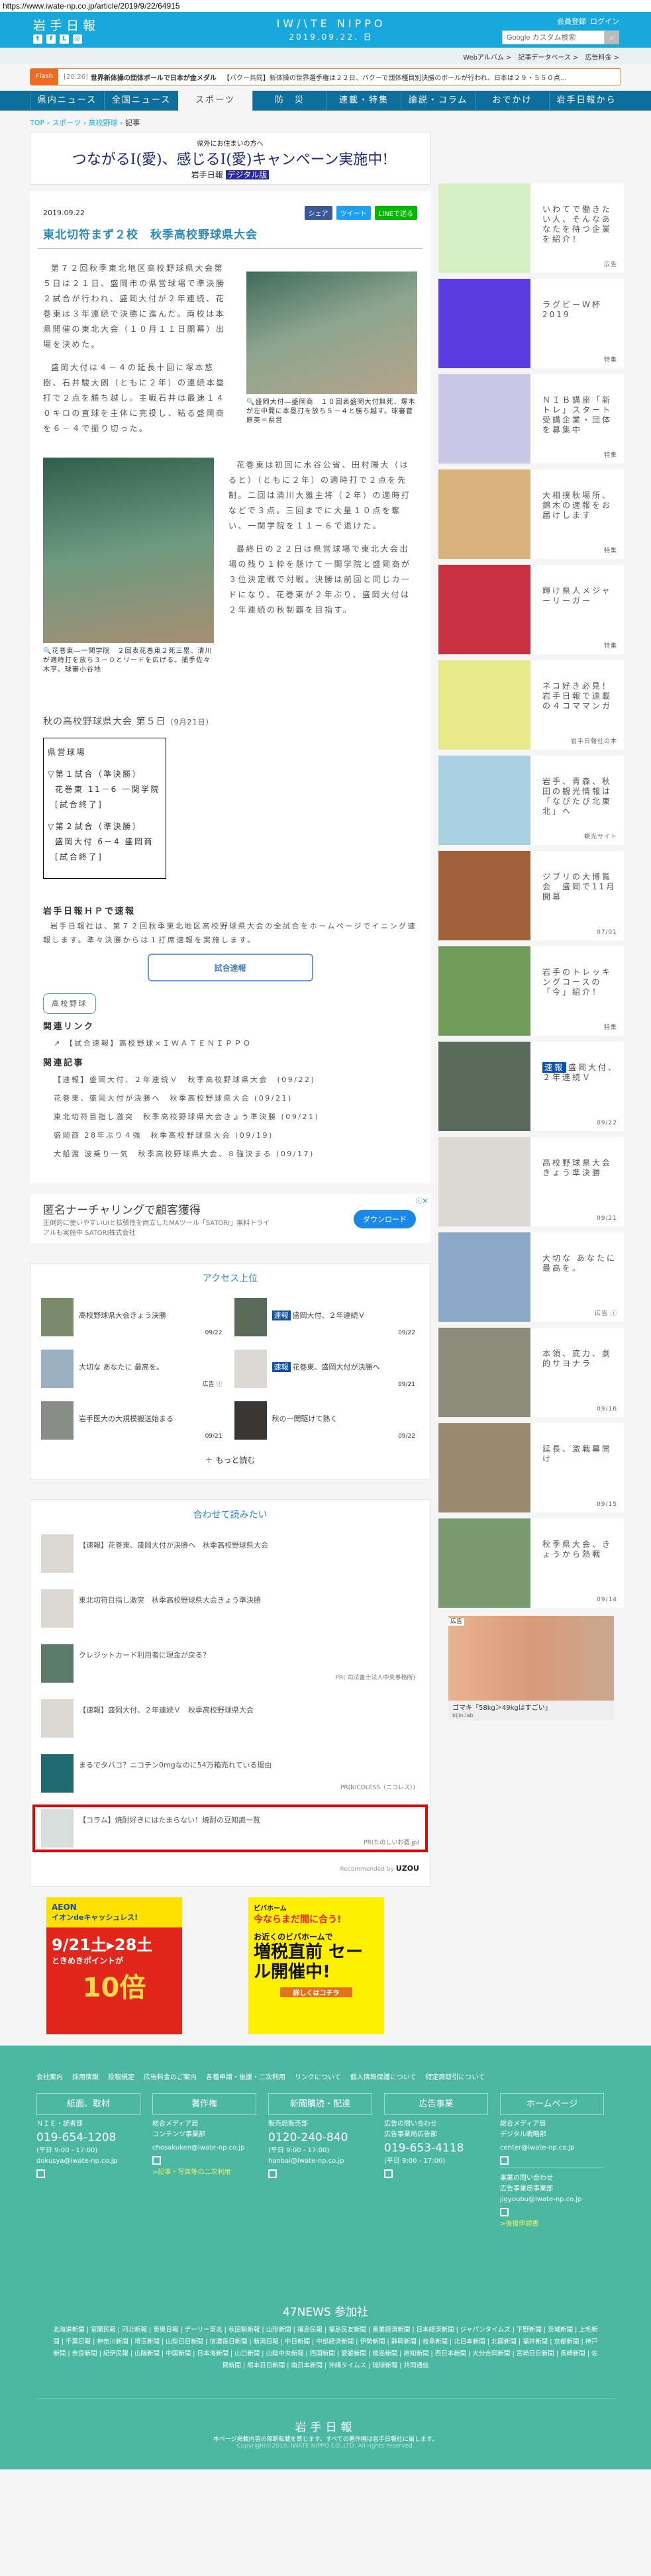 This screenshot has height=2576, width=651. What do you see at coordinates (531, 1563) in the screenshot?
I see `sidebar-item: 秋季県大会、きょうから熱戦 09/14` at bounding box center [531, 1563].